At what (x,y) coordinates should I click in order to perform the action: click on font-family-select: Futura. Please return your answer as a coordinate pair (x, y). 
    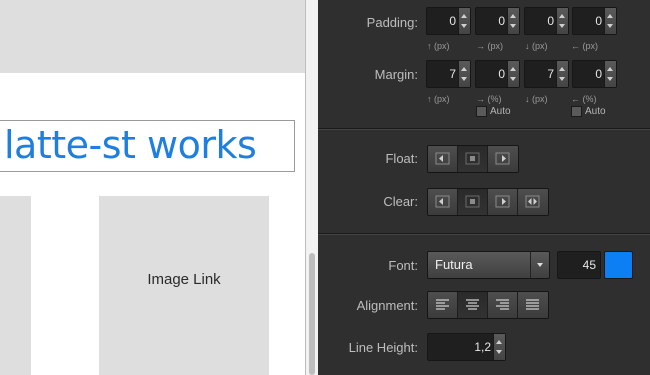
    Looking at the image, I should click on (488, 265).